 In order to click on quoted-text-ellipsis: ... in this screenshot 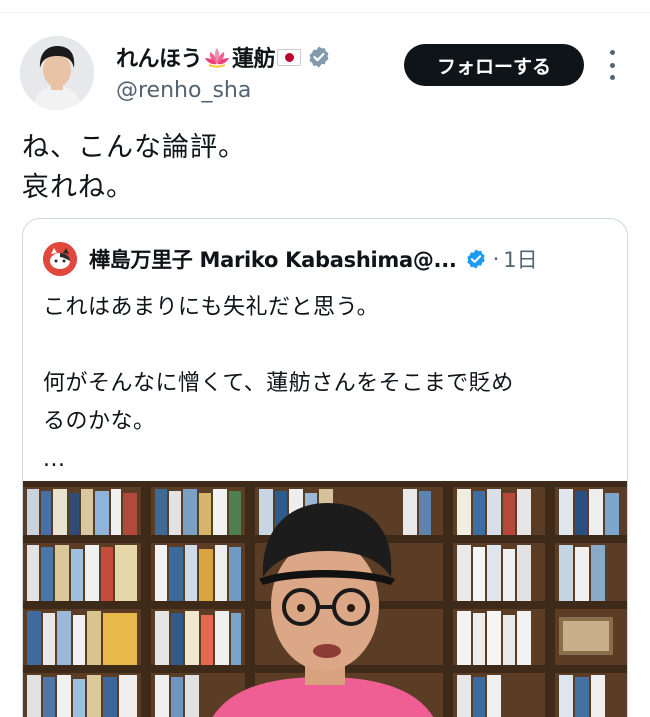, I will do `click(54, 459)`.